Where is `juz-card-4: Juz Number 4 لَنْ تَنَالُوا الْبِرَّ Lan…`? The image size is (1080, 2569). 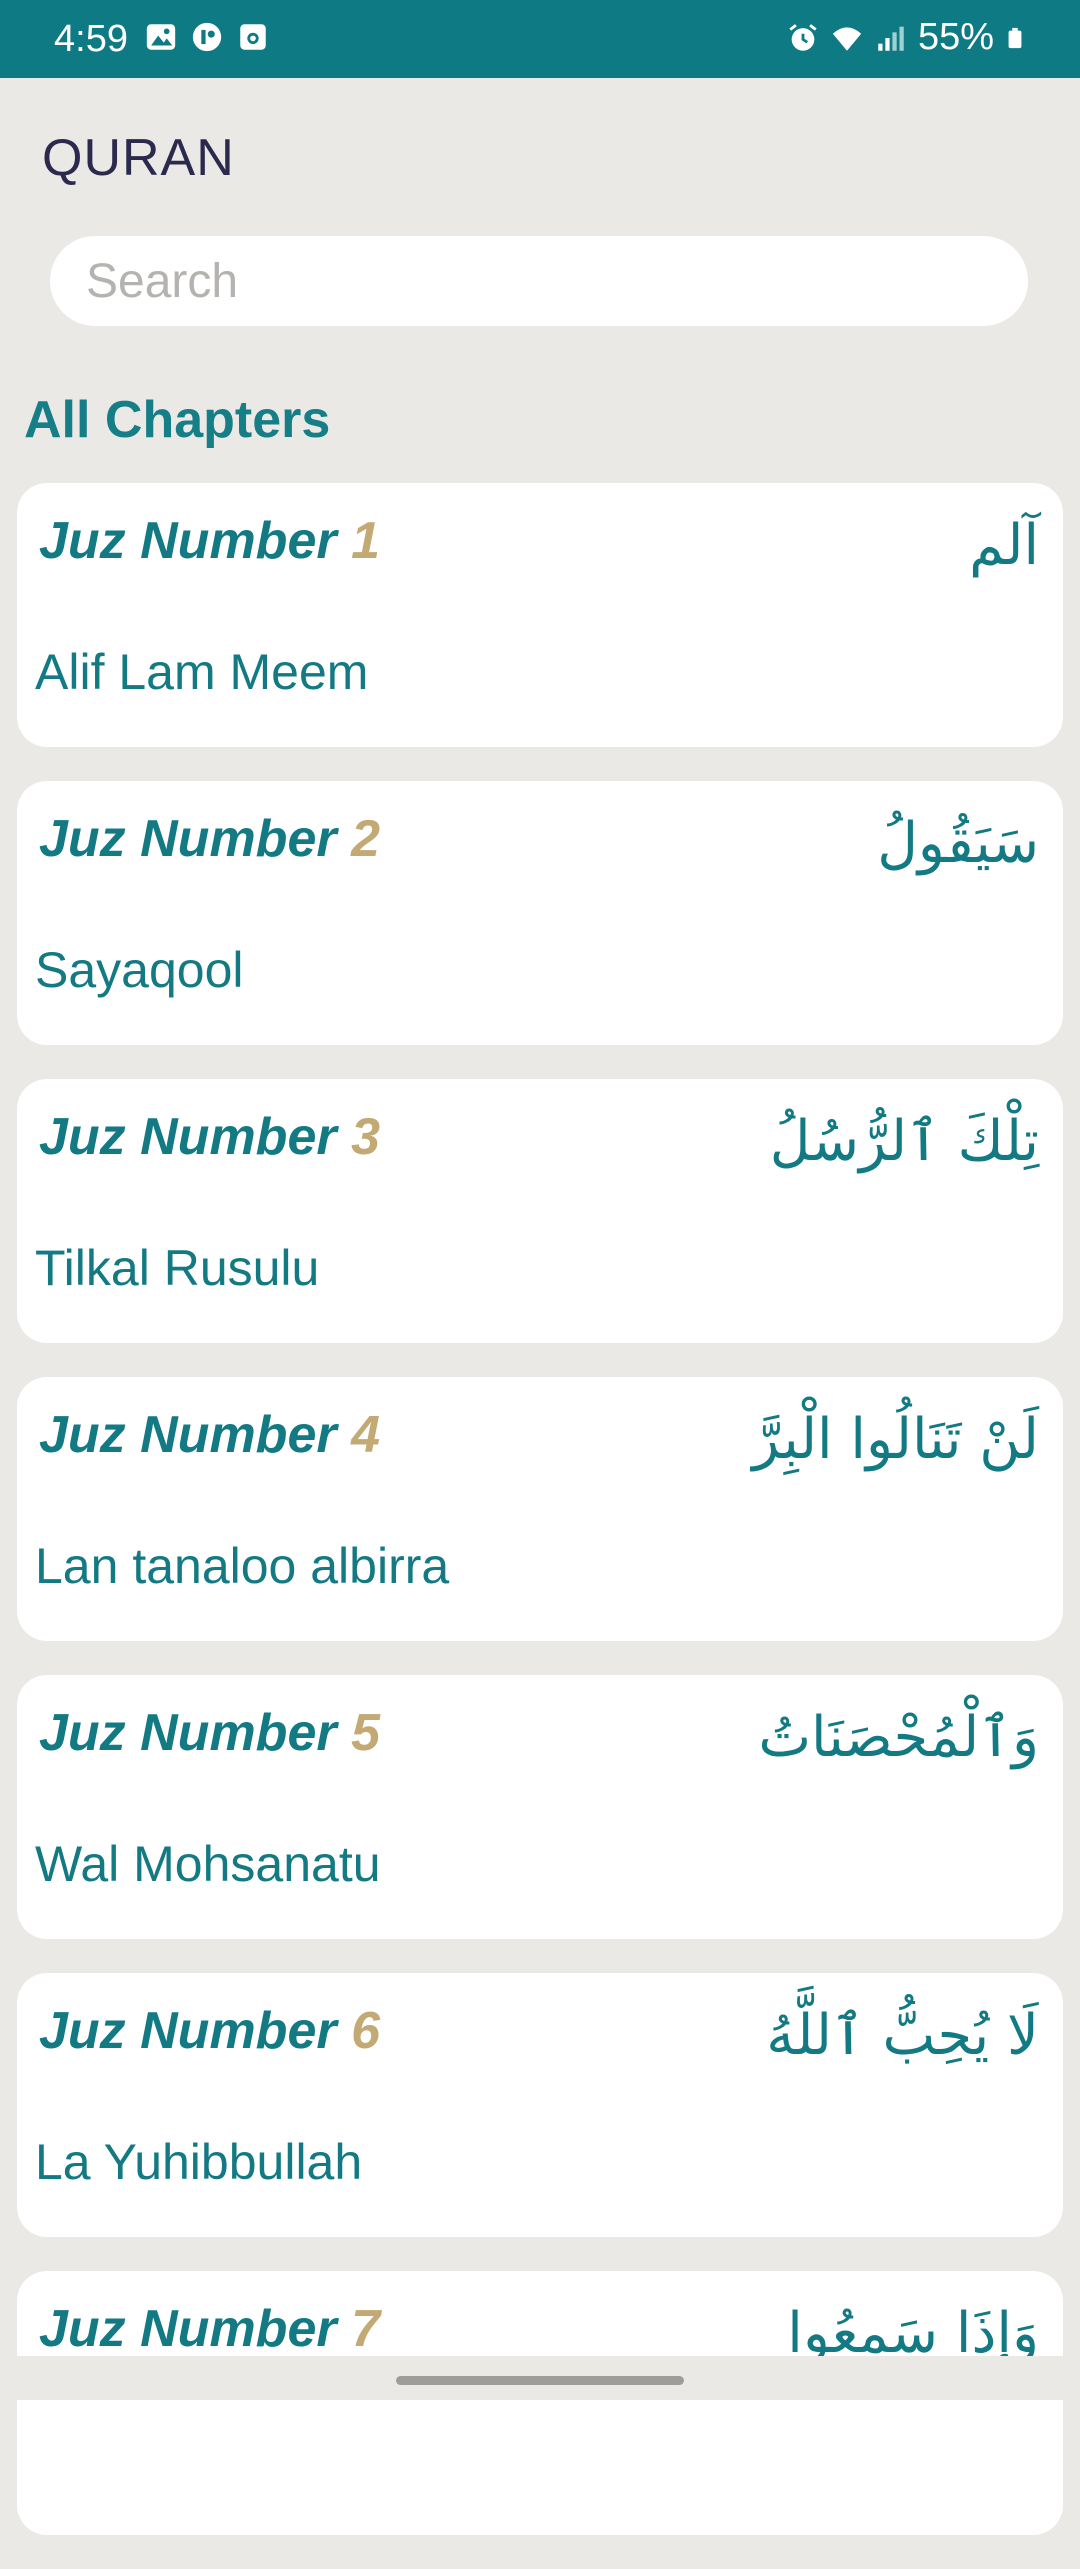
juz-card-4: Juz Number 4 لَنْ تَنَالُوا الْبِرَّ Lan… is located at coordinates (540, 1509).